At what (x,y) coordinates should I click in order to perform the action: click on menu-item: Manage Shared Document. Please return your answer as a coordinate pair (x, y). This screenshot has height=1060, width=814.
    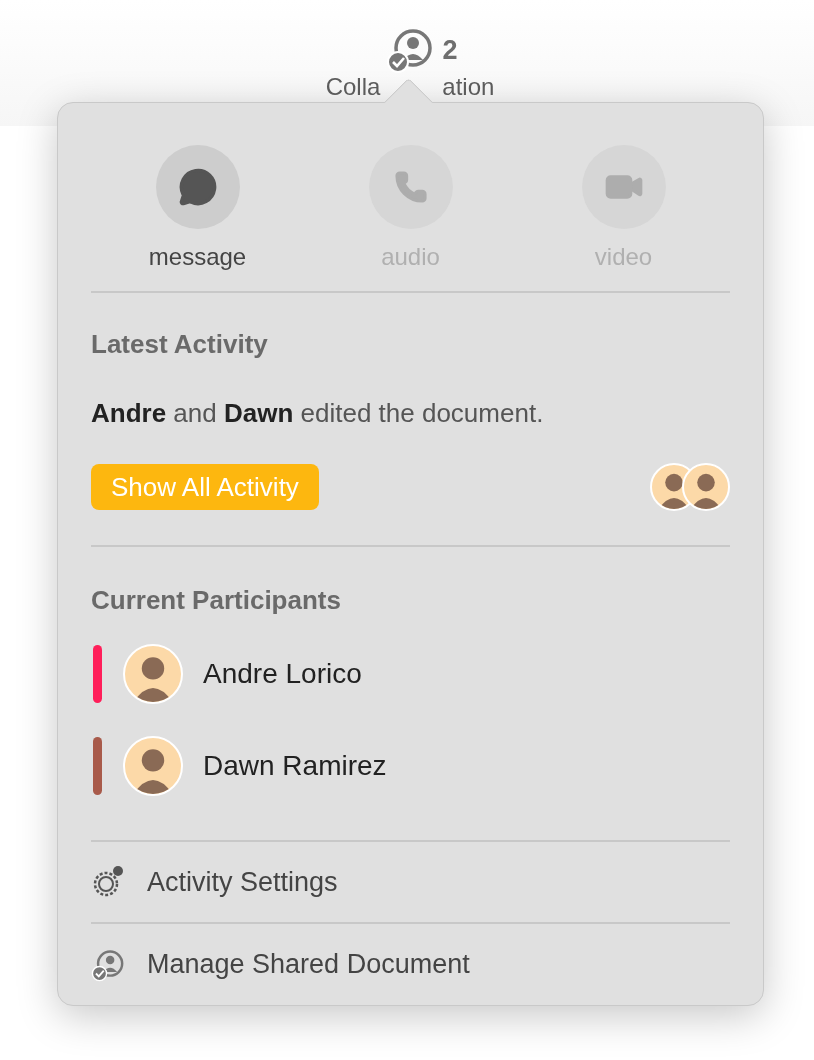
    Looking at the image, I should click on (410, 964).